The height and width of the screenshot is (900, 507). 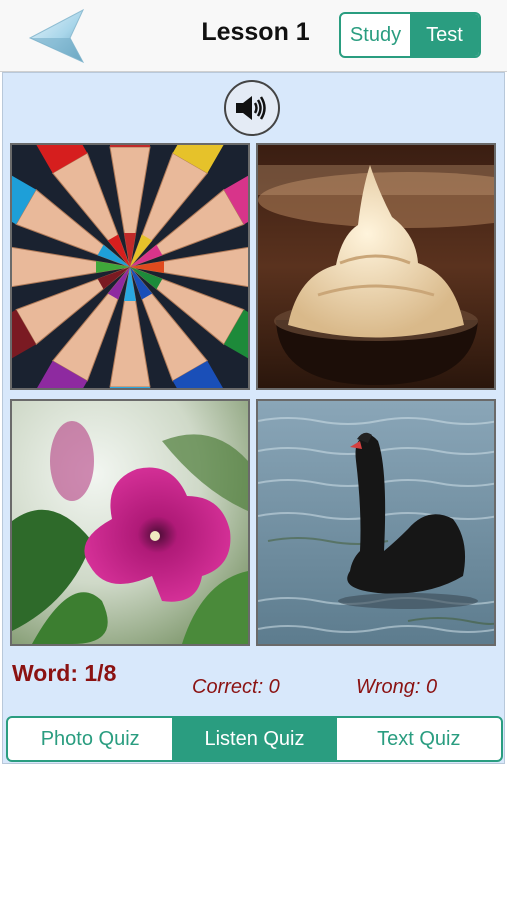 I want to click on quiz-mode-tabs: Photo Quiz Listen Quiz Text Quiz, so click(x=254, y=739).